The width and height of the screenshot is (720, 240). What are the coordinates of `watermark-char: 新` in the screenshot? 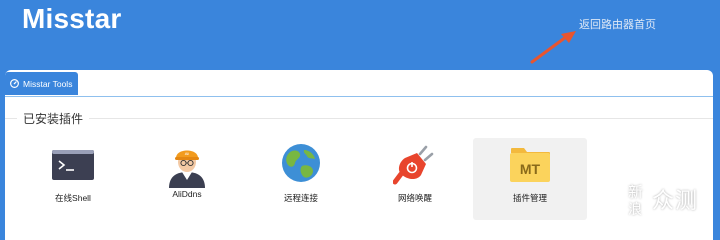 It's located at (636, 192).